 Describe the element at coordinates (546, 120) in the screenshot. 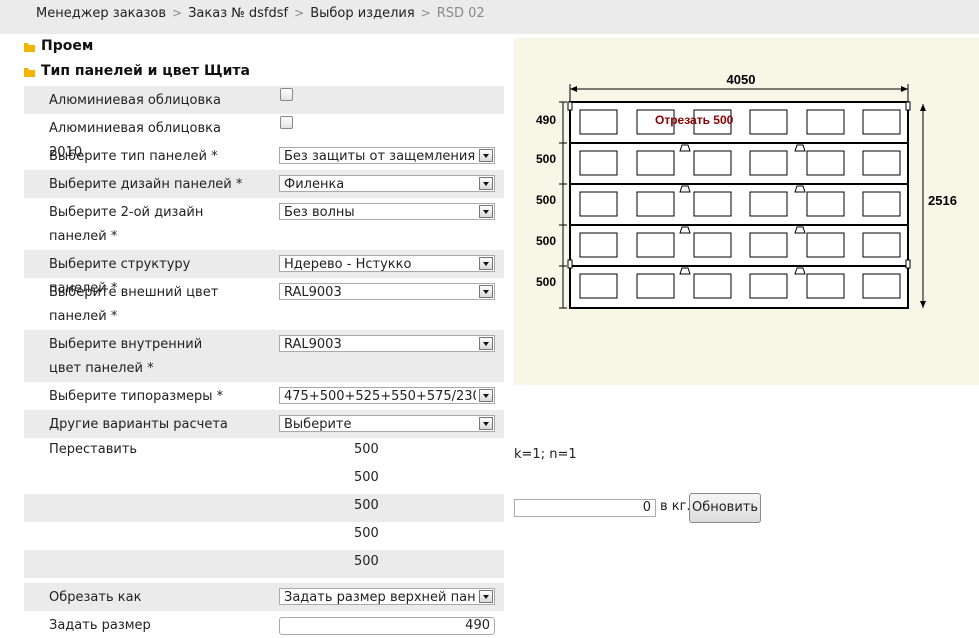

I see `panel-dimension-label: 490` at that location.